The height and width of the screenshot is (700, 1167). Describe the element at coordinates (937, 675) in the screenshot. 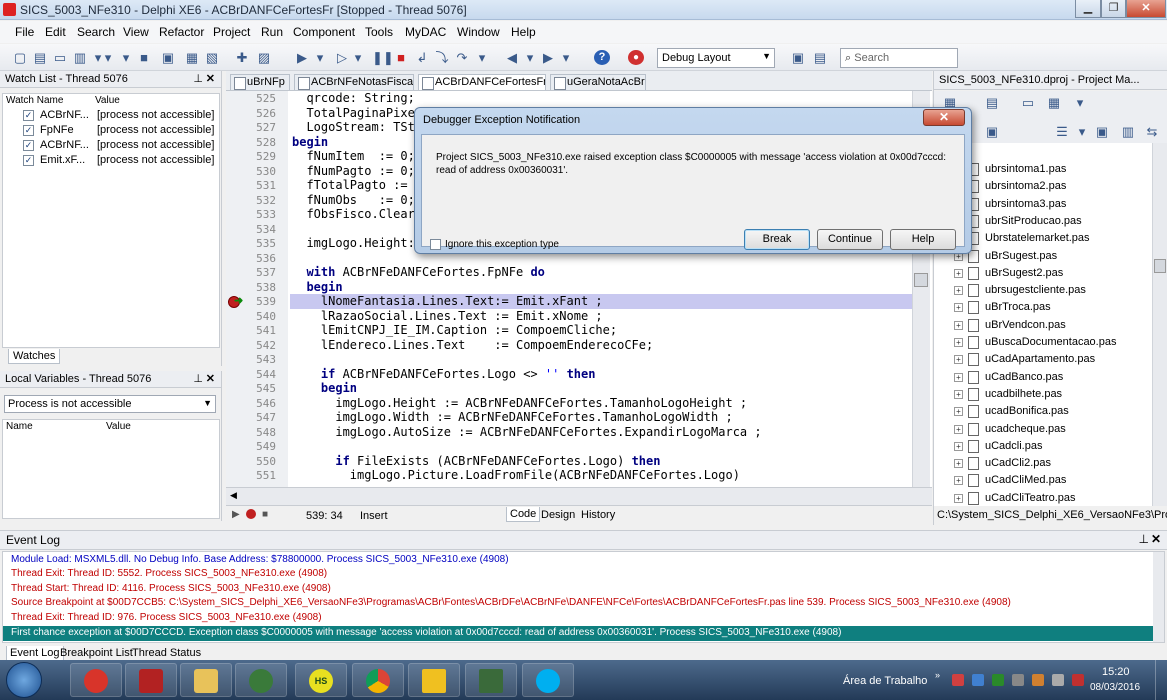

I see `chevron-right-icon: »` at that location.